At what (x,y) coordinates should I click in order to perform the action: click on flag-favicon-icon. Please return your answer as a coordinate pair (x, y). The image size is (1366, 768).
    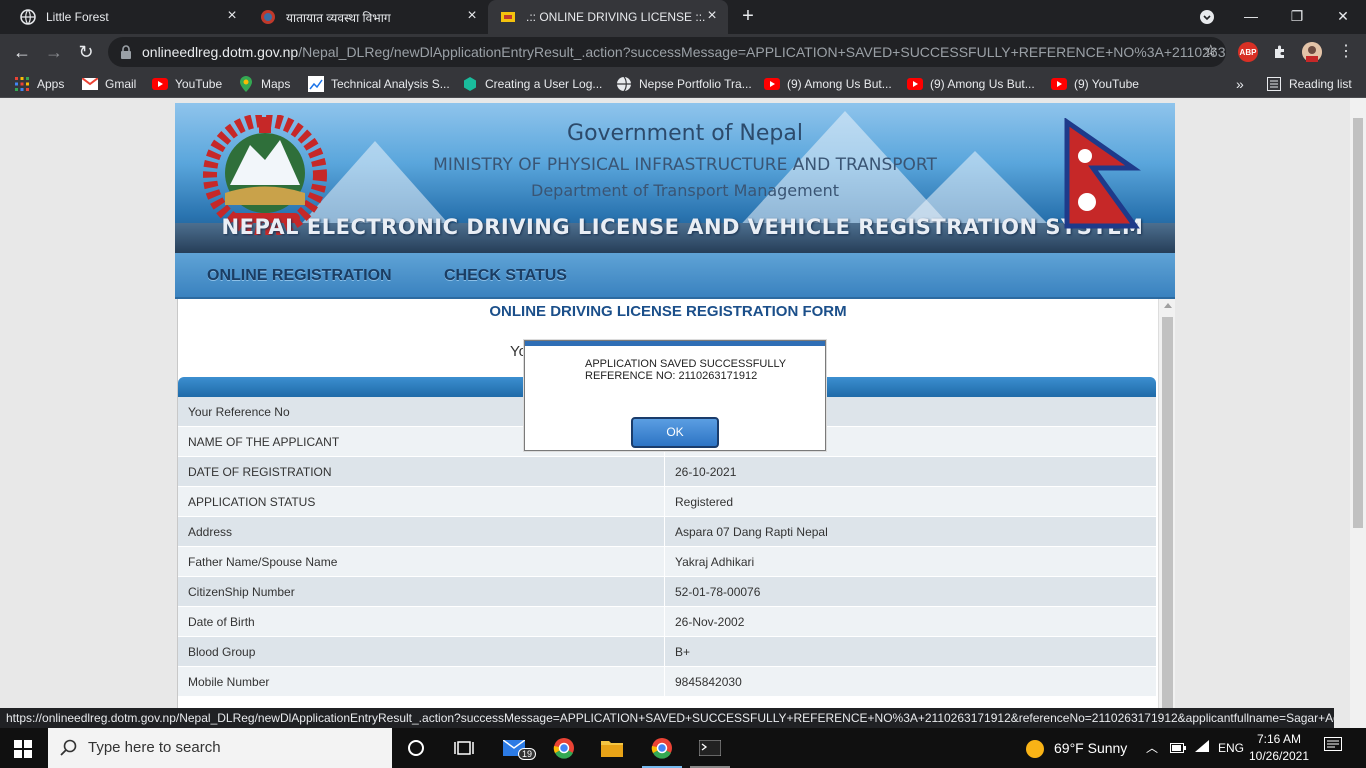
    Looking at the image, I should click on (508, 17).